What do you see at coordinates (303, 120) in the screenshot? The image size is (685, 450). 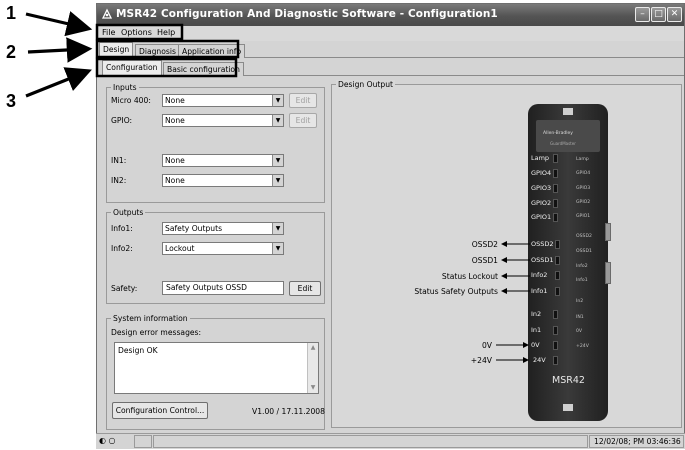 I see `gpio-edit-button: Edit` at bounding box center [303, 120].